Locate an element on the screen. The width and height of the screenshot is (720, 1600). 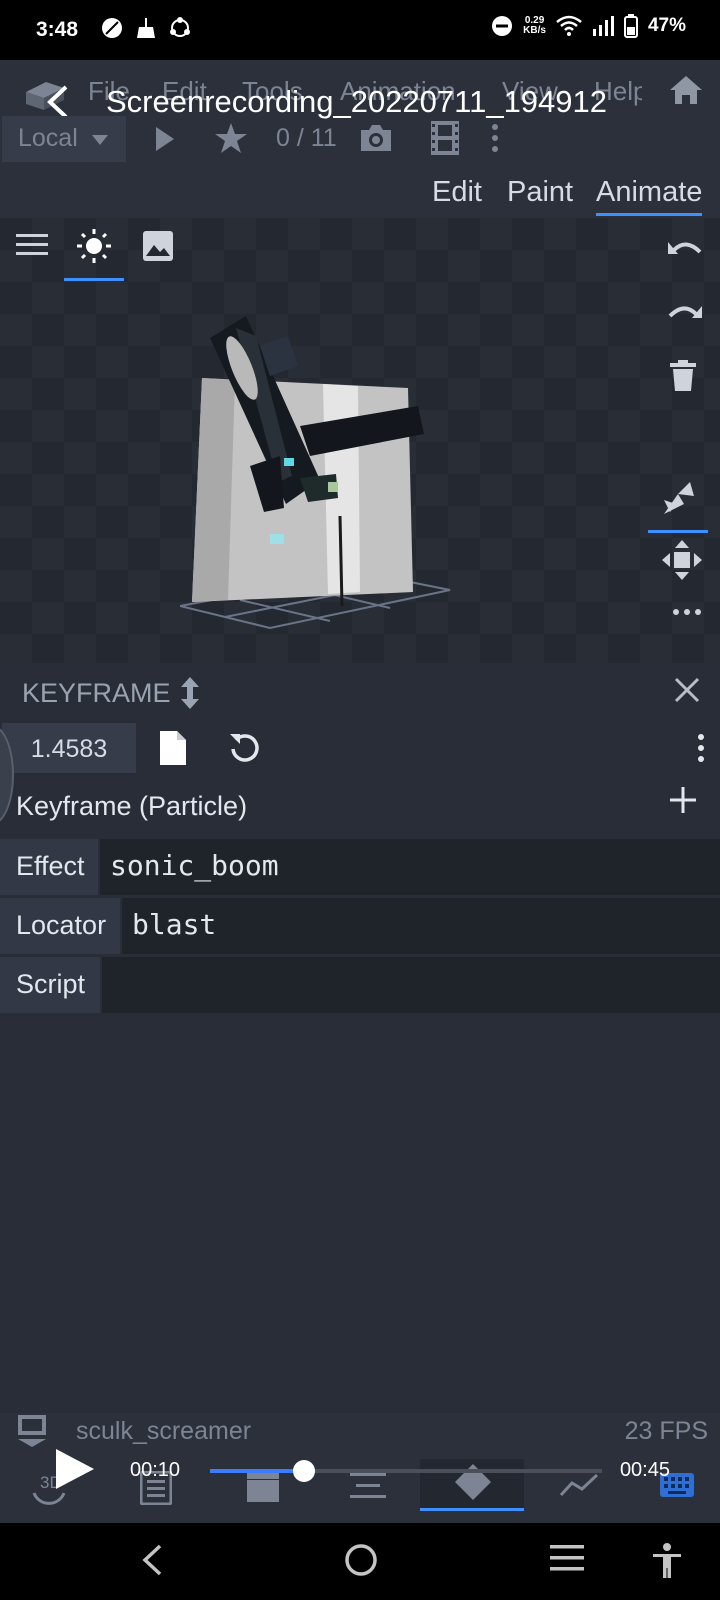
mode-tabs: Edit Paint Animate is located at coordinates (360, 191).